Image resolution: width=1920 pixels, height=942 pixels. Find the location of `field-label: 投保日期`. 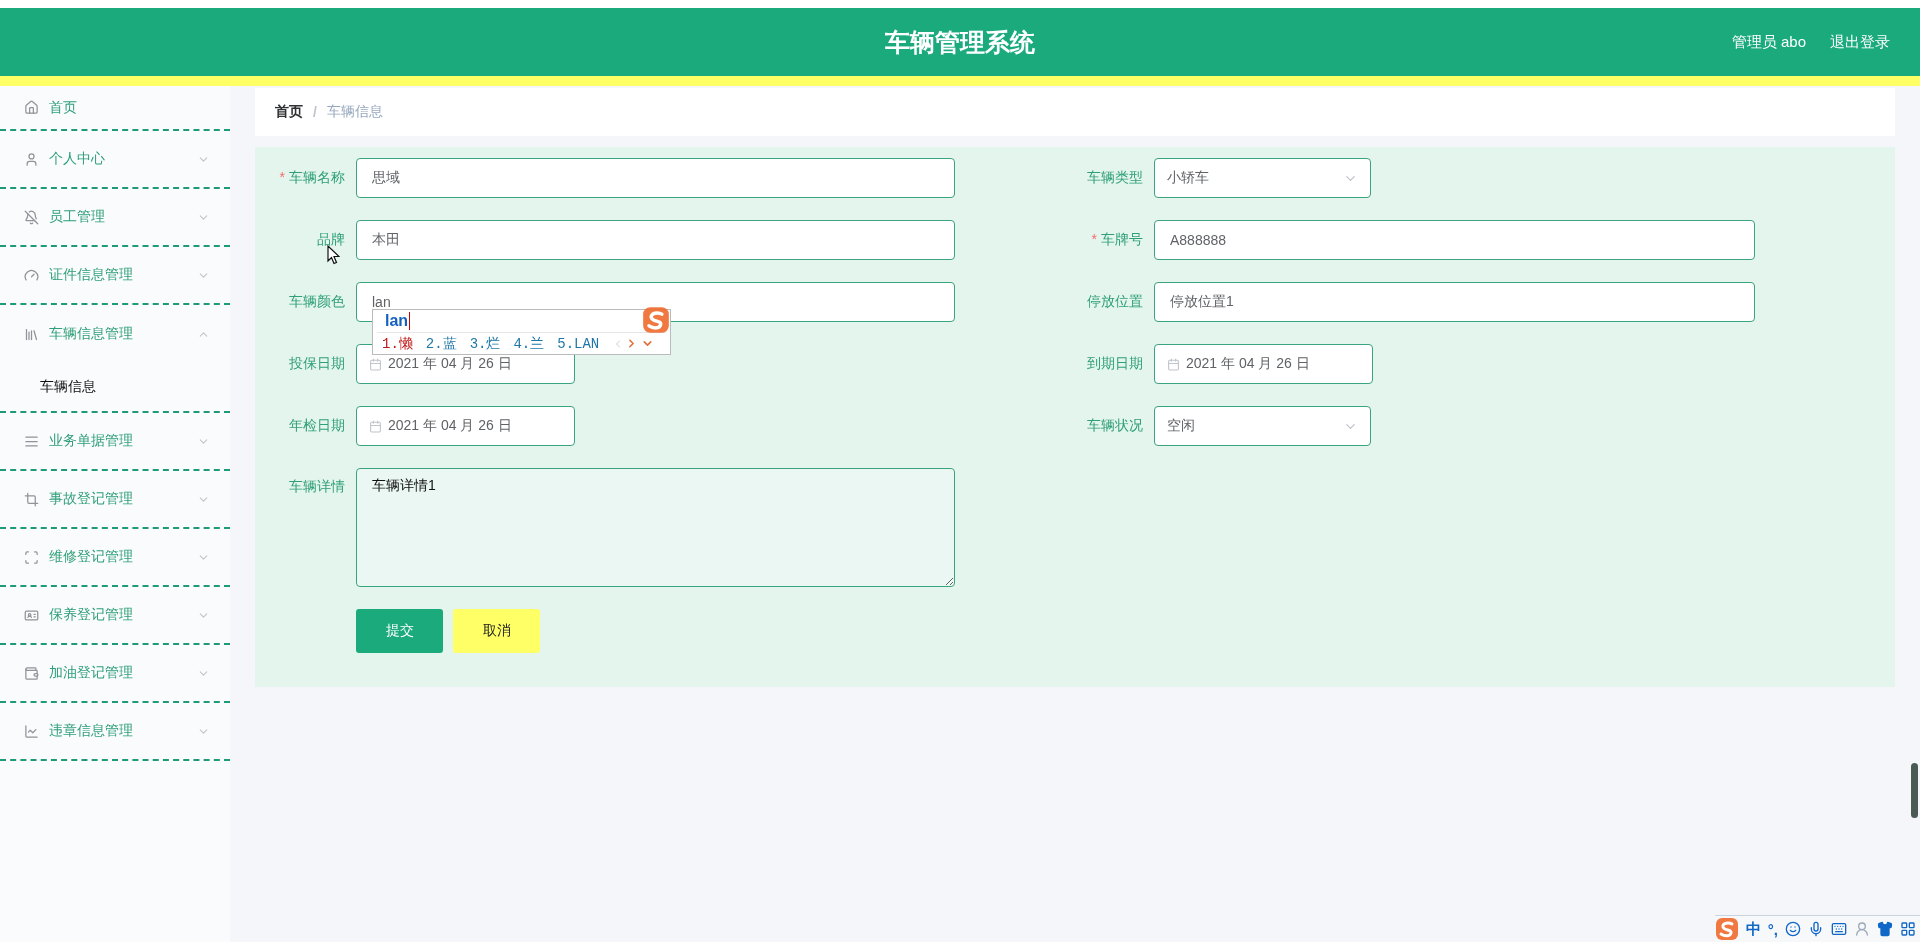

field-label: 投保日期 is located at coordinates (316, 364).